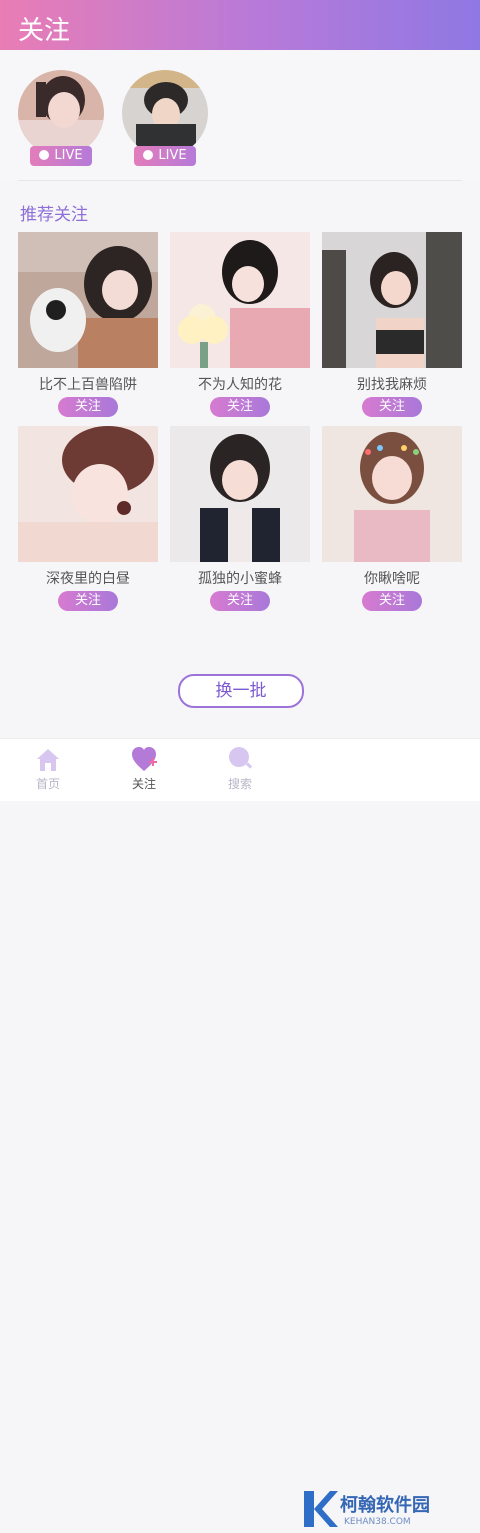  Describe the element at coordinates (377, 1522) in the screenshot. I see `watermark-subtext: KEHAN38.COM` at that location.